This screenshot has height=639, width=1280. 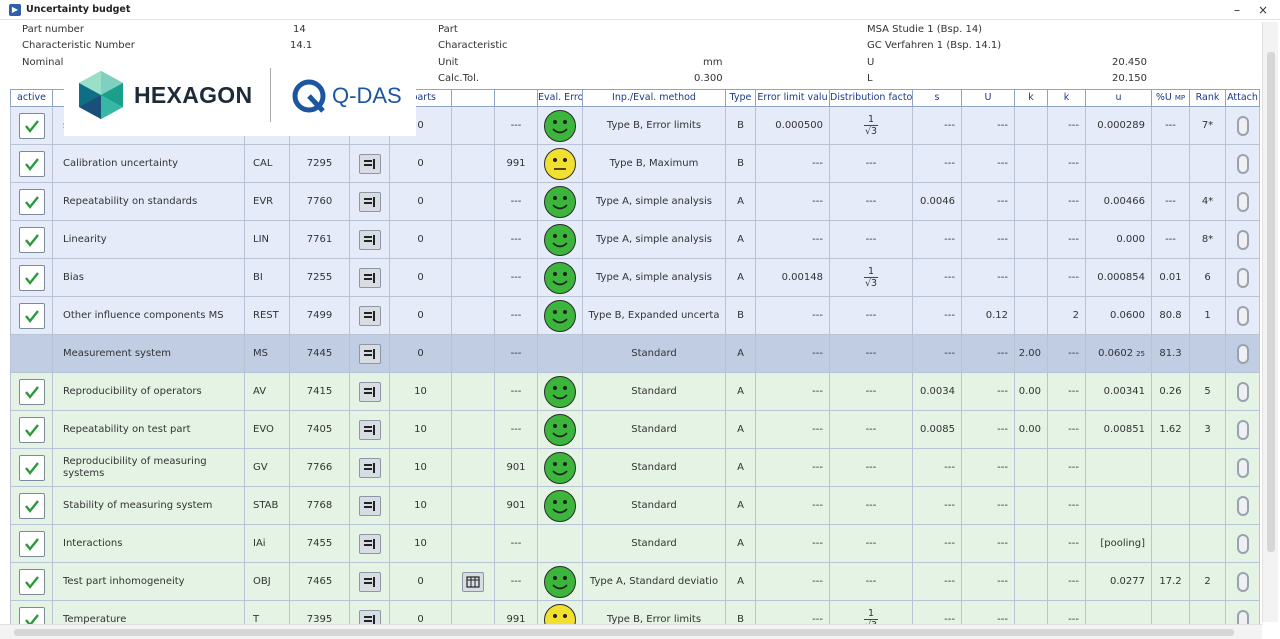 I want to click on u-value: 0.000289, so click(x=1121, y=125).